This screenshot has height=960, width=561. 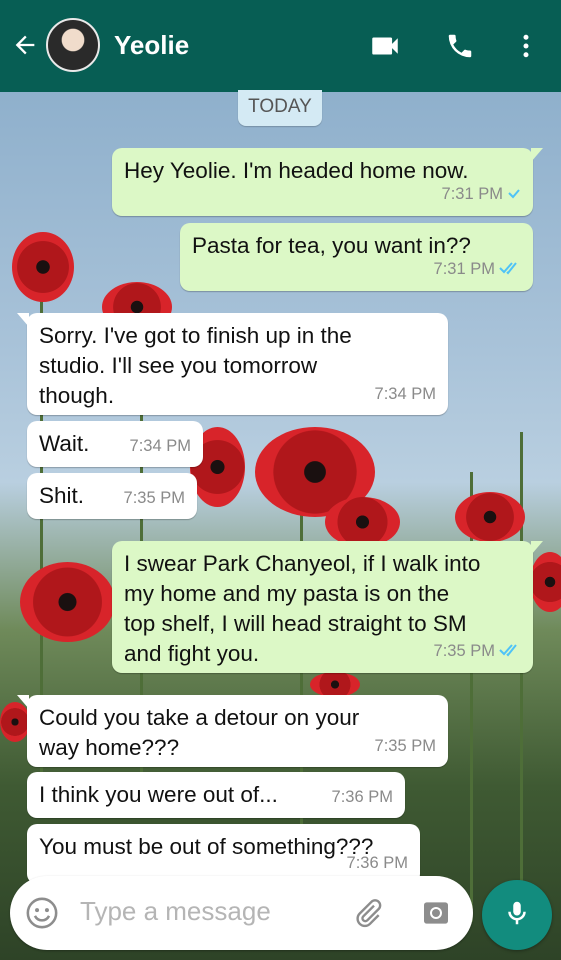 I want to click on message-line: studio. I'll see you tomorrow, so click(x=178, y=365).